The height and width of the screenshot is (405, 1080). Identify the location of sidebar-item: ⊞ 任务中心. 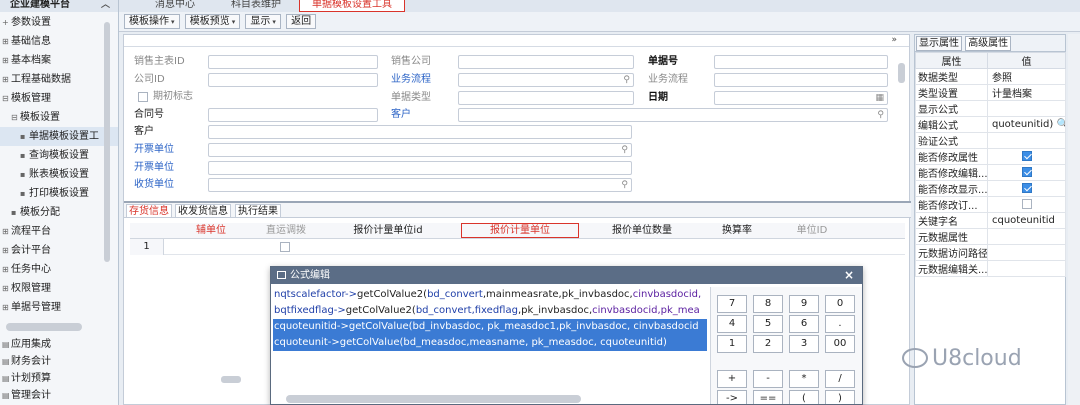
(59, 269).